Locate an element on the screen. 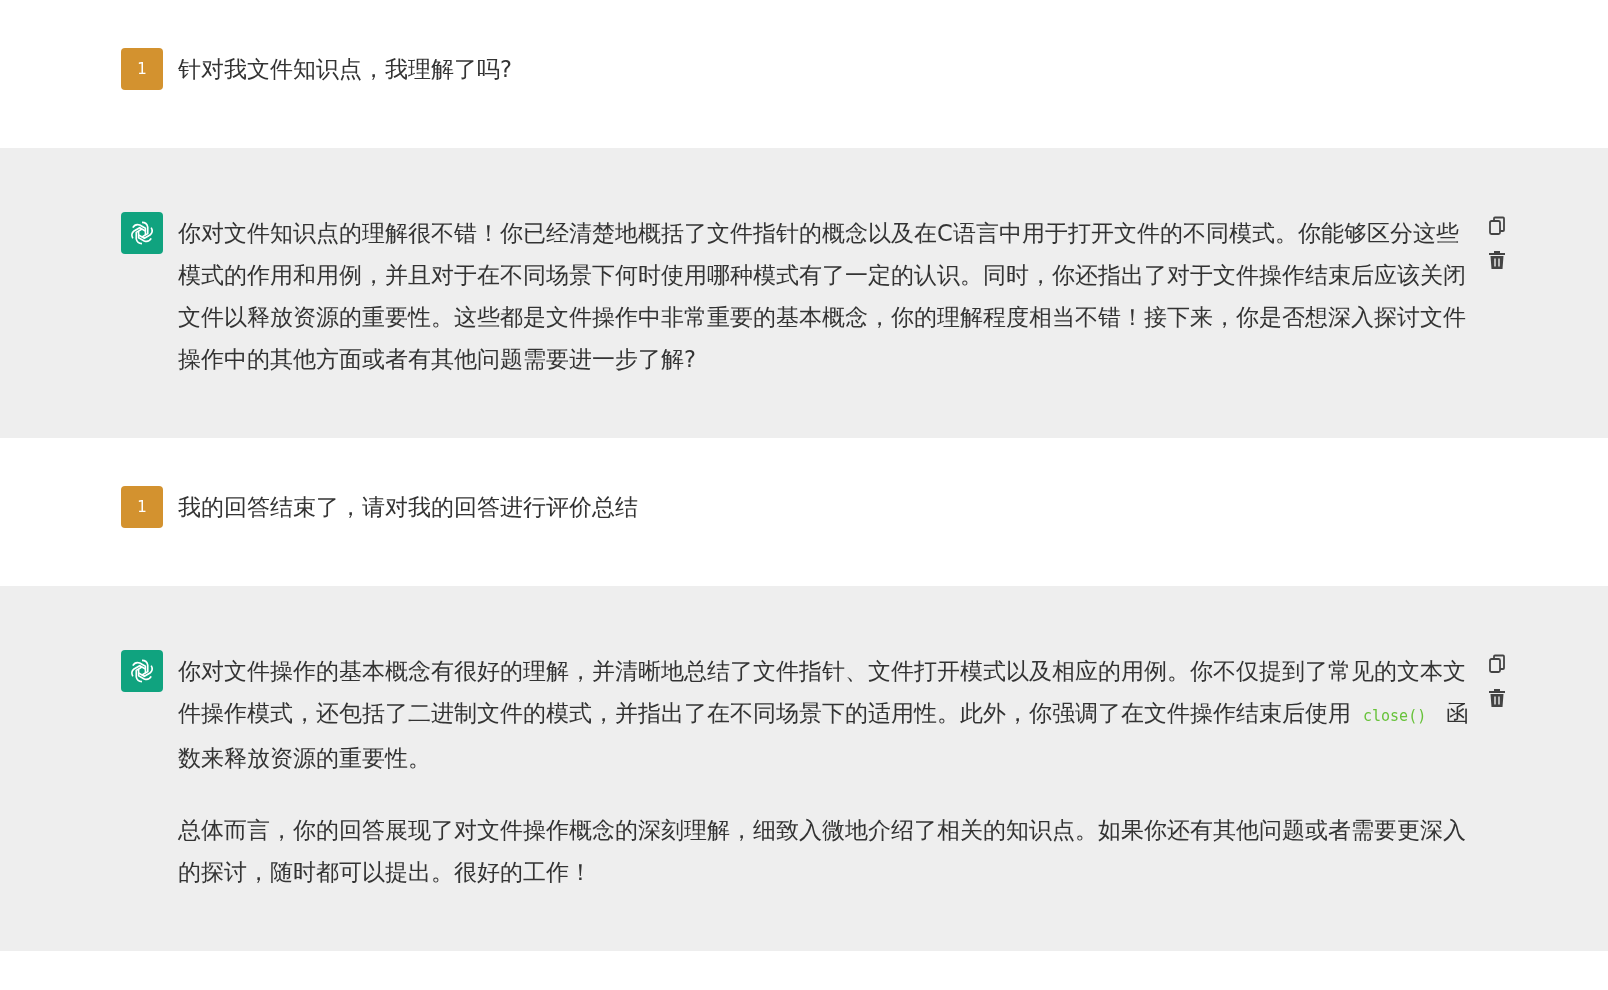 This screenshot has height=990, width=1608. message-text: 你对文件操作的基本概念有很好的理解，并清晰地总结了文件指针、文件打开模式以及相应的用例。你不仅提到了常见的文本文件操作模式，还包括了二进制文件的模式，并指出了在不同场景下的适用性。此外，你强调了在文件操作结束后使用 close() 函数来释放资源的重要性。 is located at coordinates (824, 715).